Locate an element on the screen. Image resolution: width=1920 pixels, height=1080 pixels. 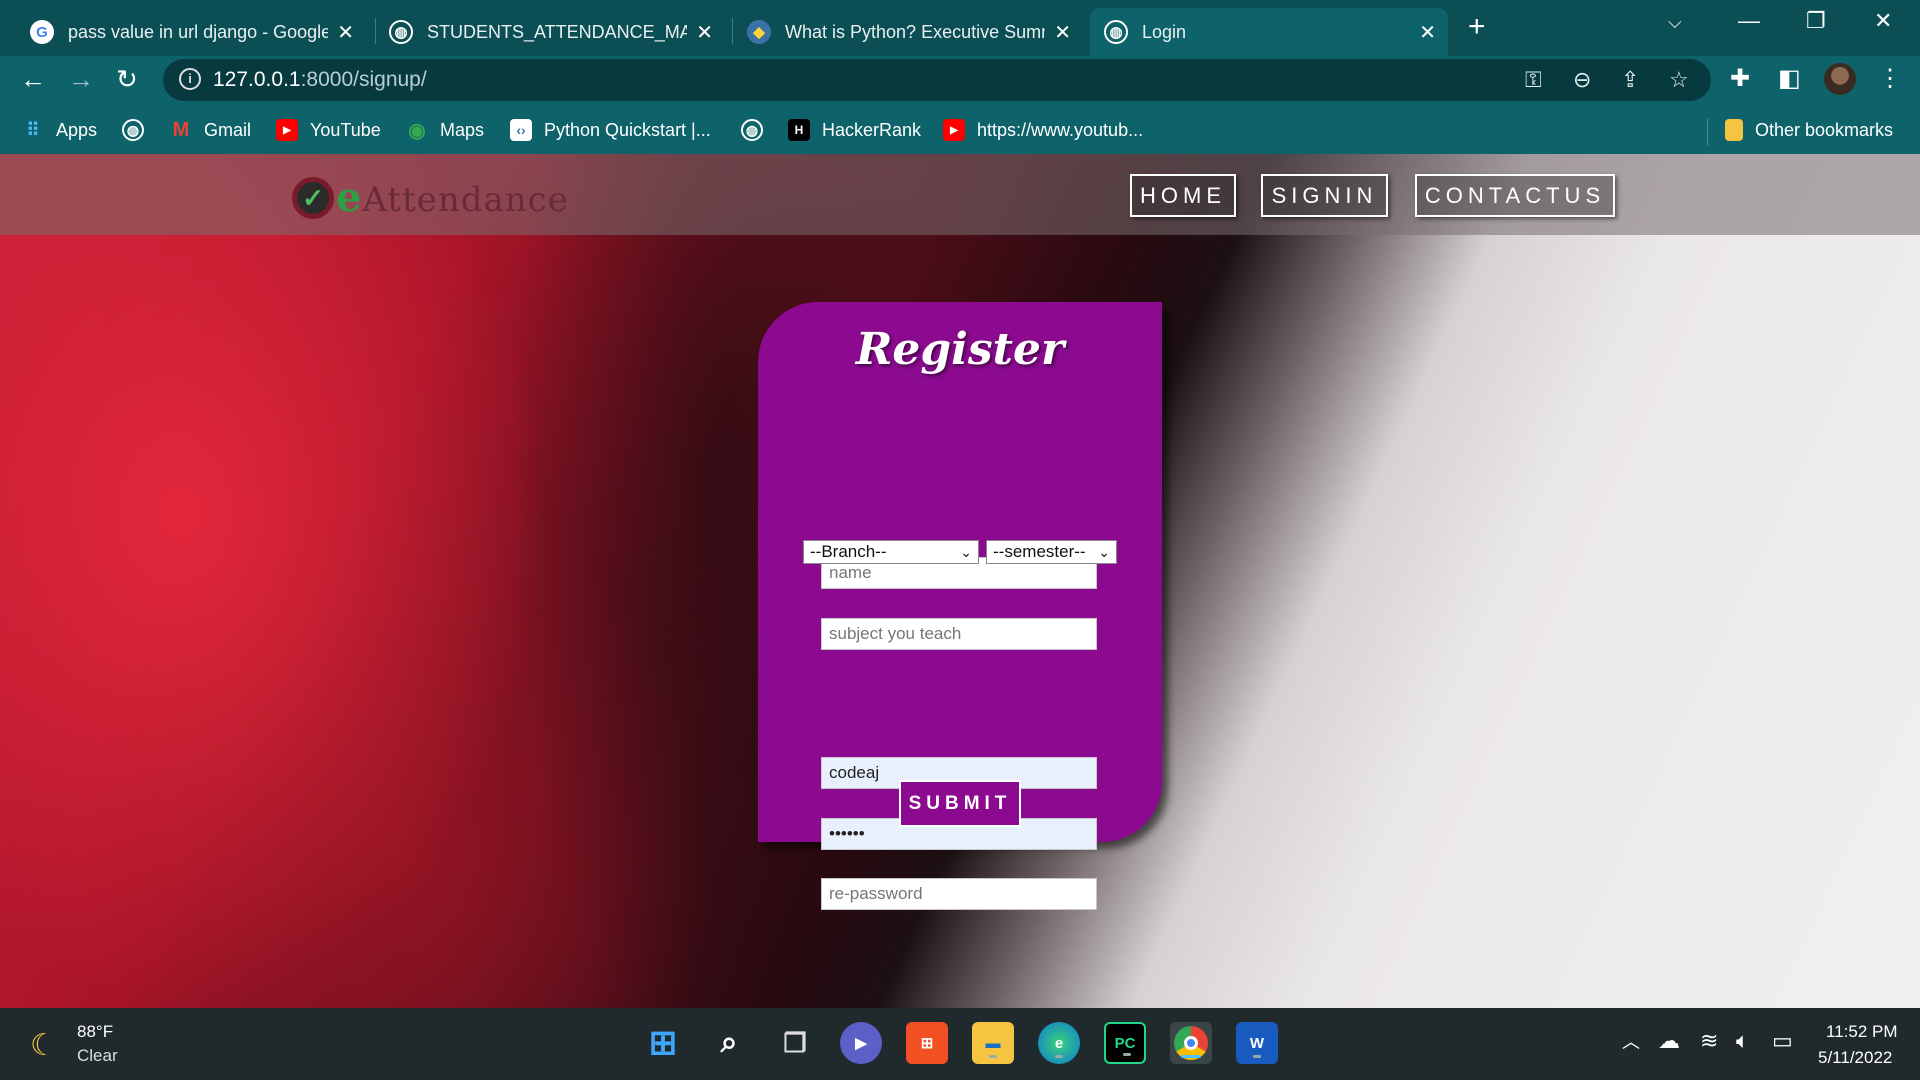
reload-icon: ↻ is located at coordinates (127, 79).